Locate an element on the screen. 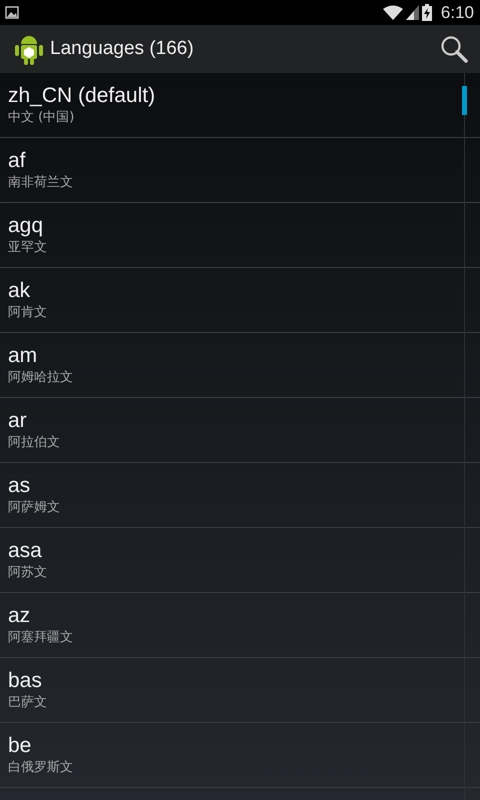  clock-time: 6:10 is located at coordinates (457, 12).